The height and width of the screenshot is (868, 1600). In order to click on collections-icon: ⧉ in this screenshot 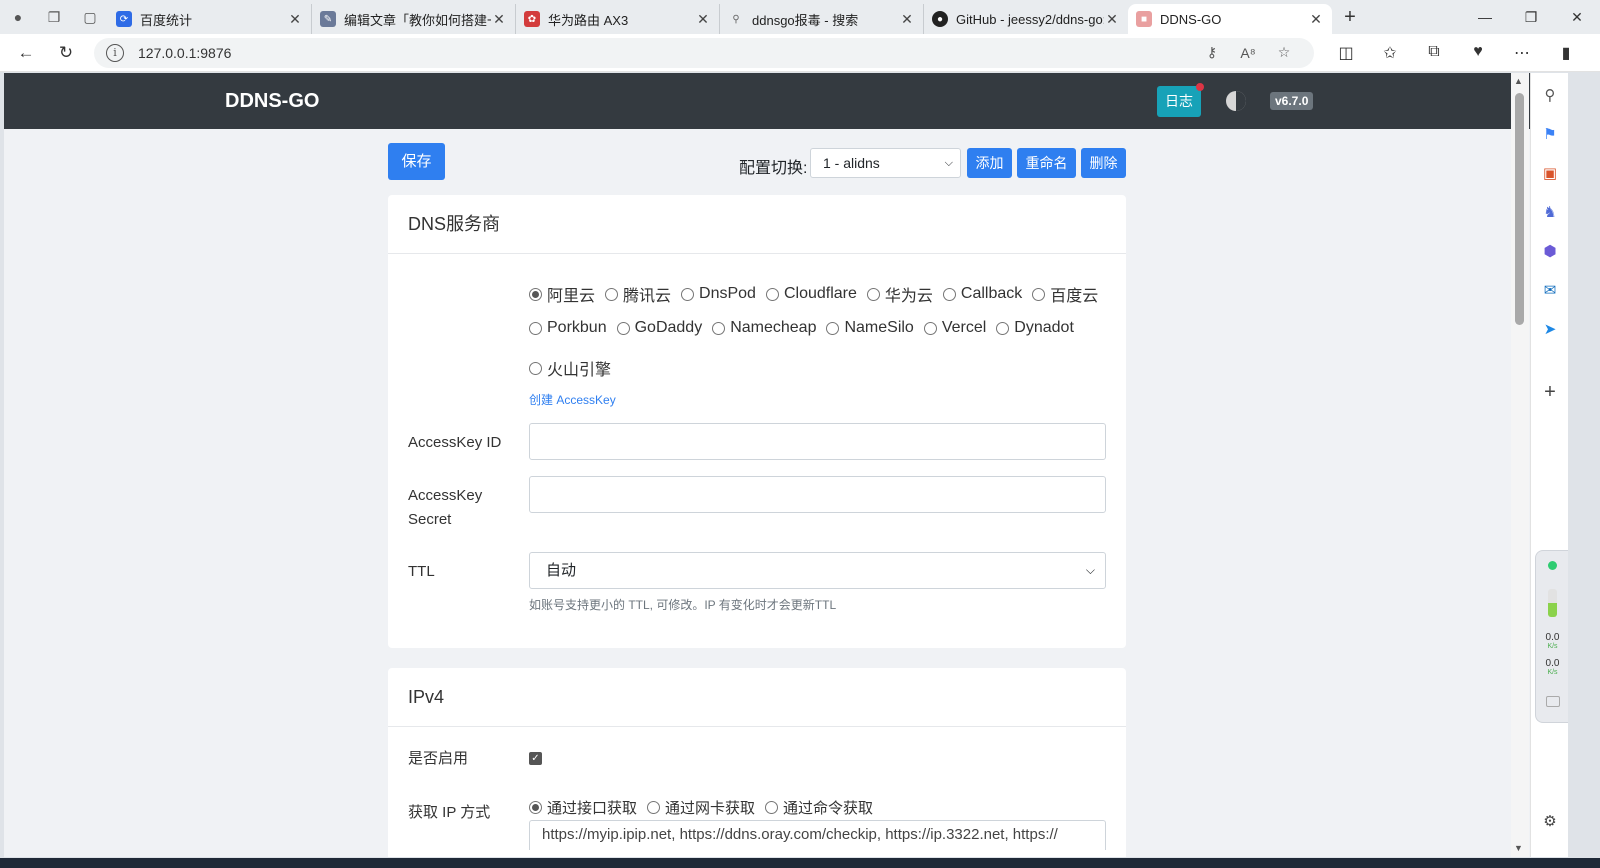, I will do `click(1434, 53)`.